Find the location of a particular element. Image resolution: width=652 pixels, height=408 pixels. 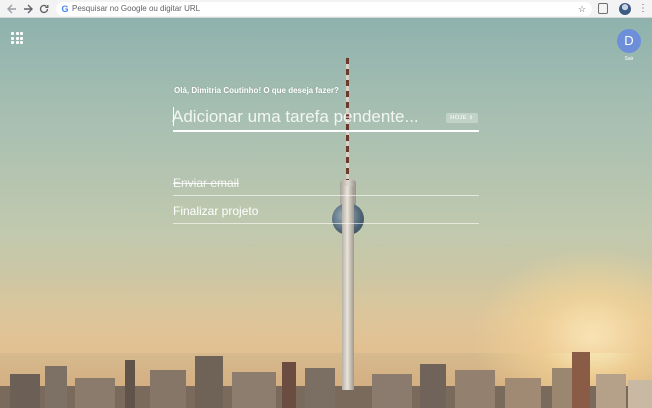

star-icon: ☆ is located at coordinates (582, 9).